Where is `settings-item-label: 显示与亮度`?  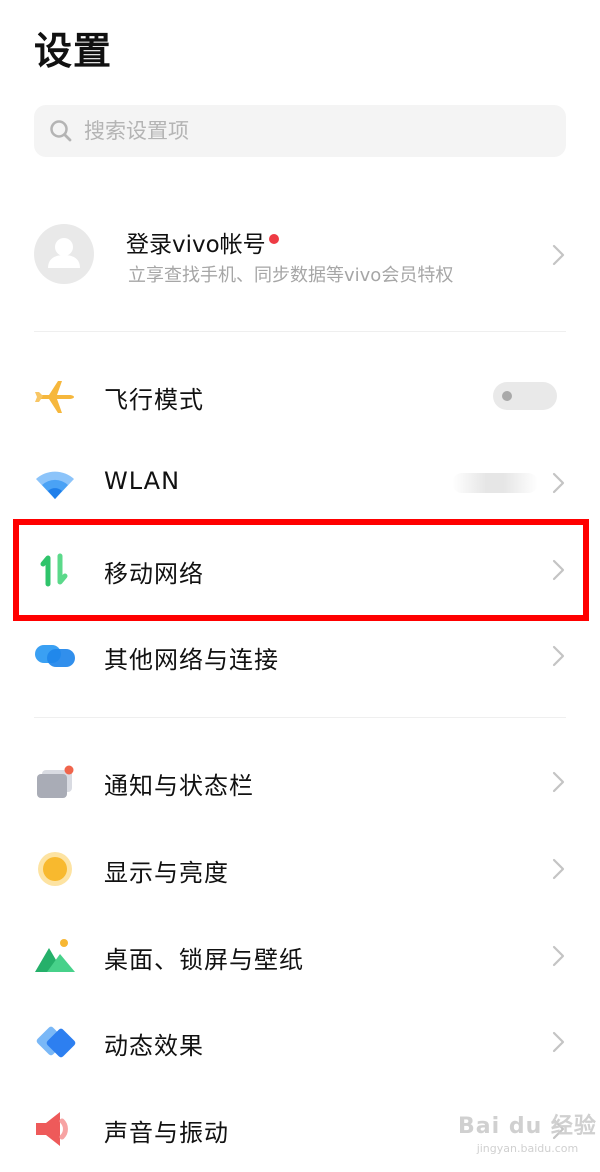
settings-item-label: 显示与亮度 is located at coordinates (166, 873).